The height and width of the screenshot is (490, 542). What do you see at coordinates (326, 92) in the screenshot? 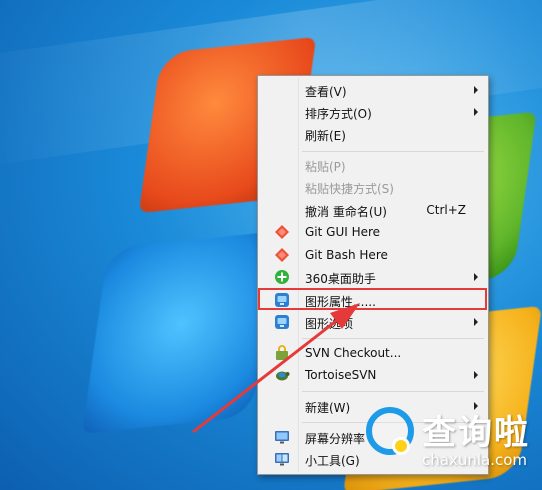
I see `menu-item-label: 查看(V)` at bounding box center [326, 92].